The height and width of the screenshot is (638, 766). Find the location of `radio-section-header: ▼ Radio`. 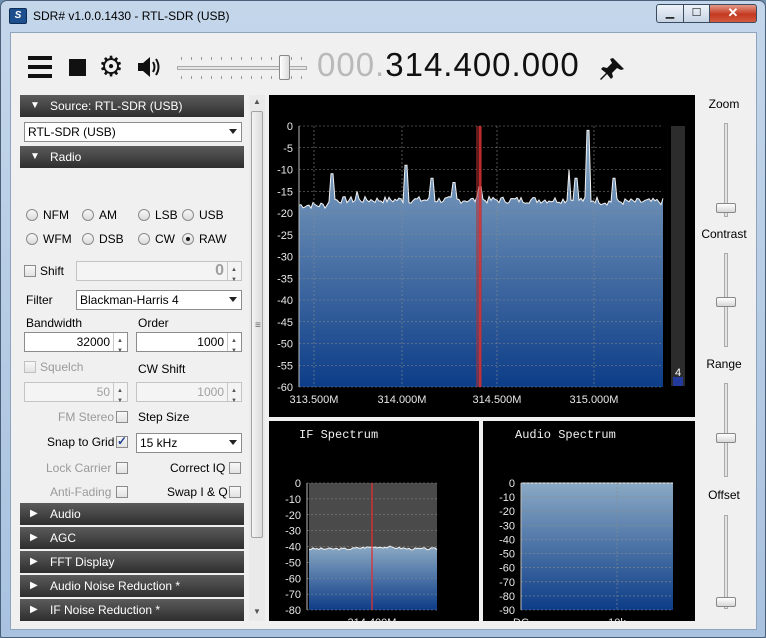

radio-section-header: ▼ Radio is located at coordinates (132, 157).